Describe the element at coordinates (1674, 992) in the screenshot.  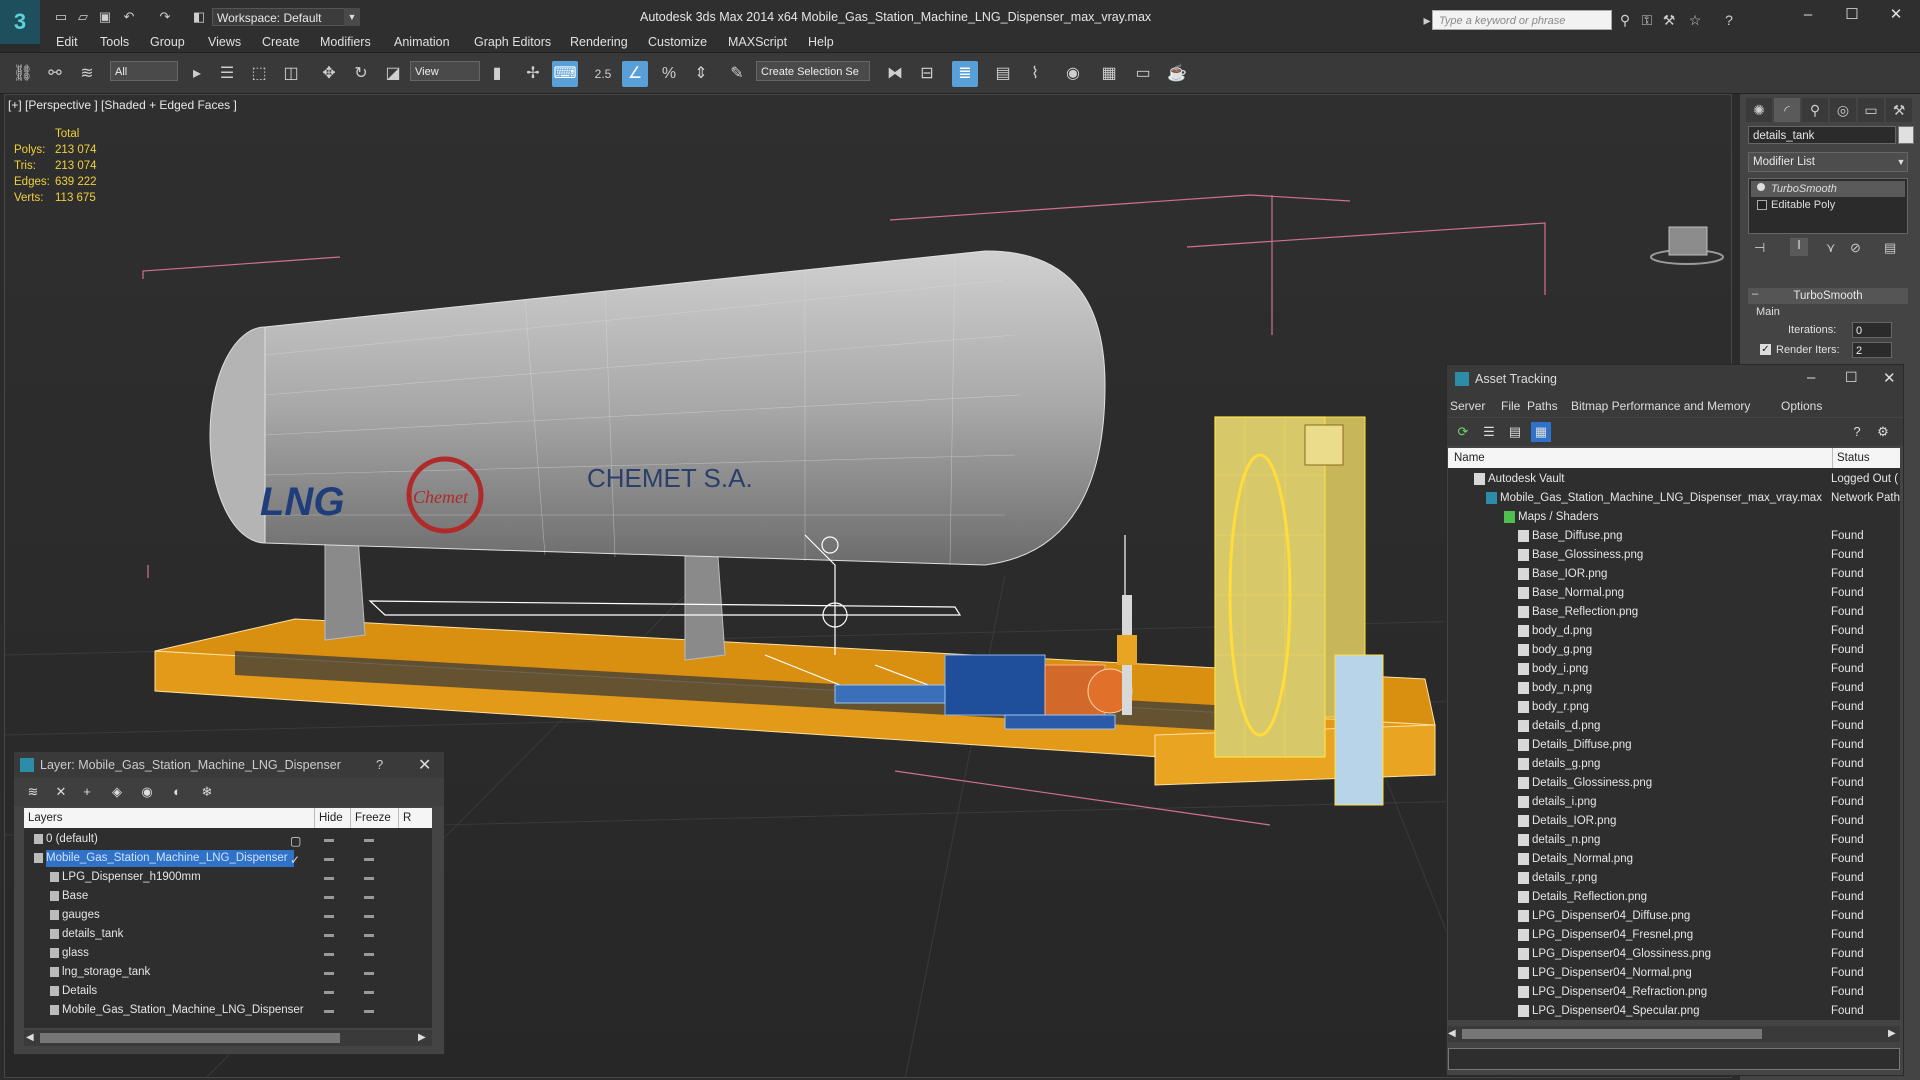
I see `asset-row: LPG_Dispenser04_Refraction.png Found` at that location.